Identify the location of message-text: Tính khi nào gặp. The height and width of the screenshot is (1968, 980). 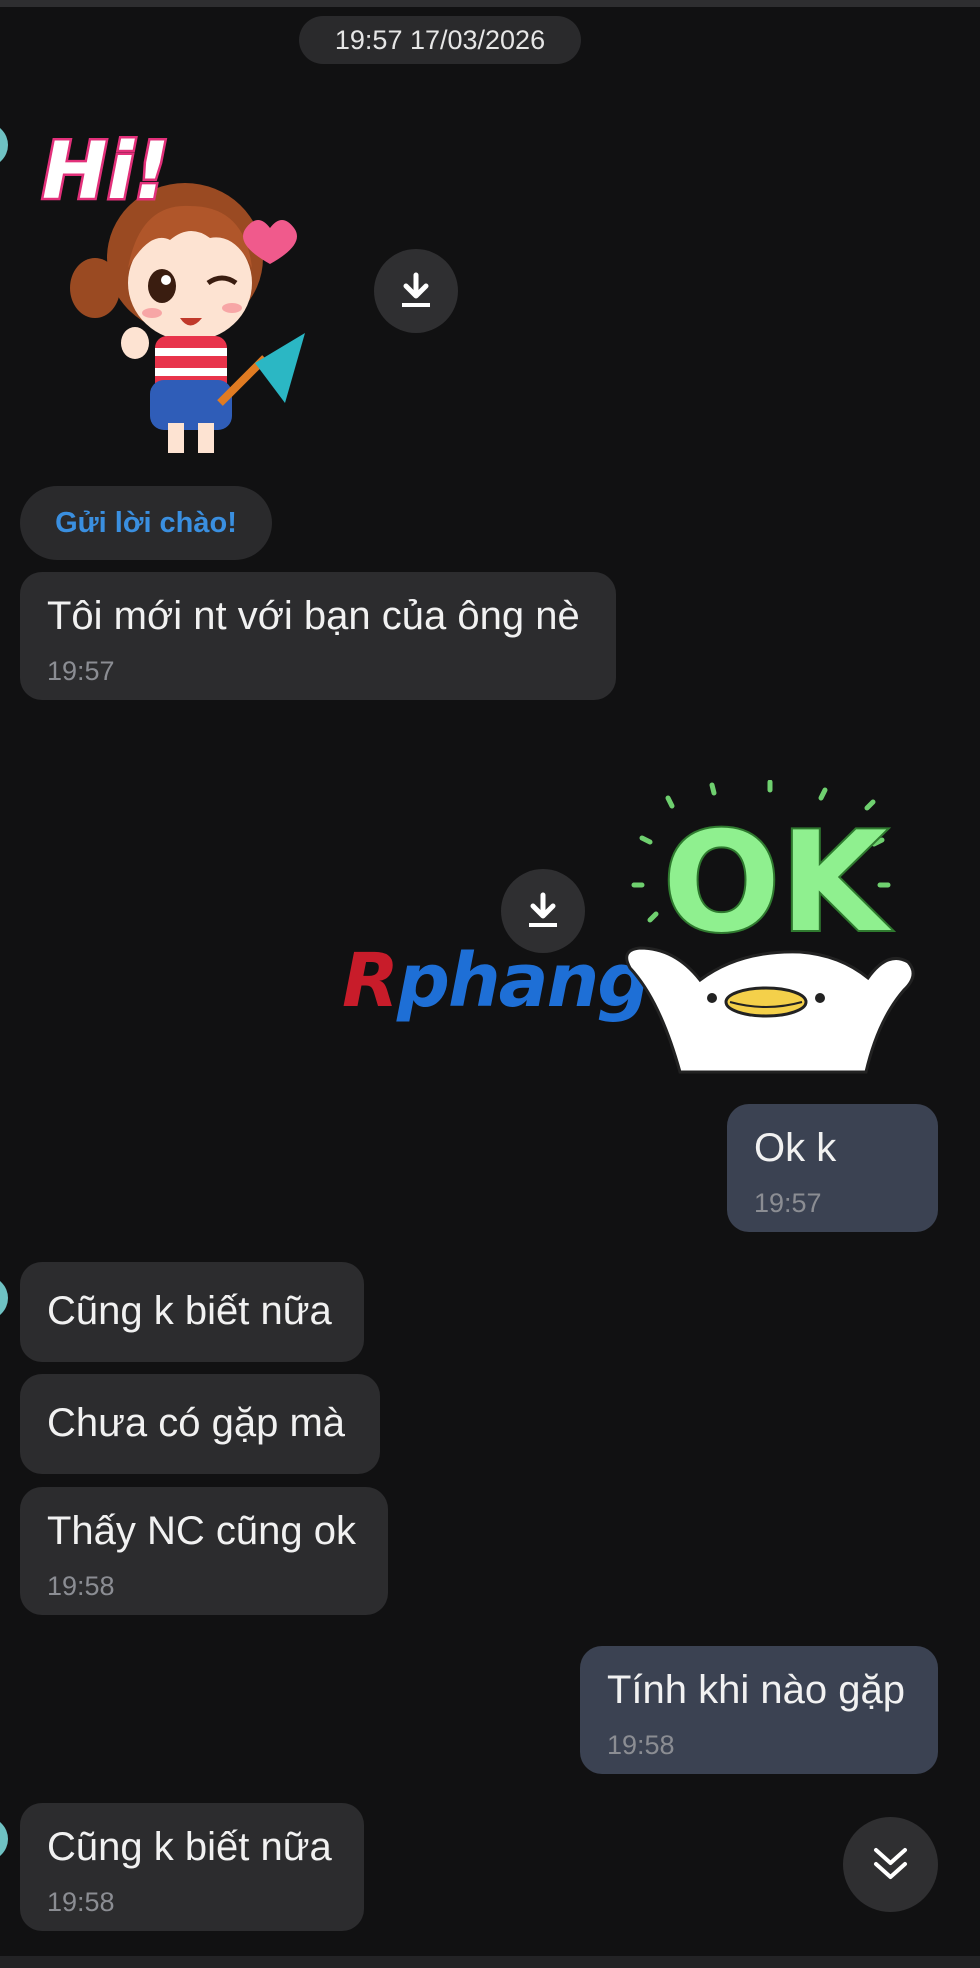
(756, 1690).